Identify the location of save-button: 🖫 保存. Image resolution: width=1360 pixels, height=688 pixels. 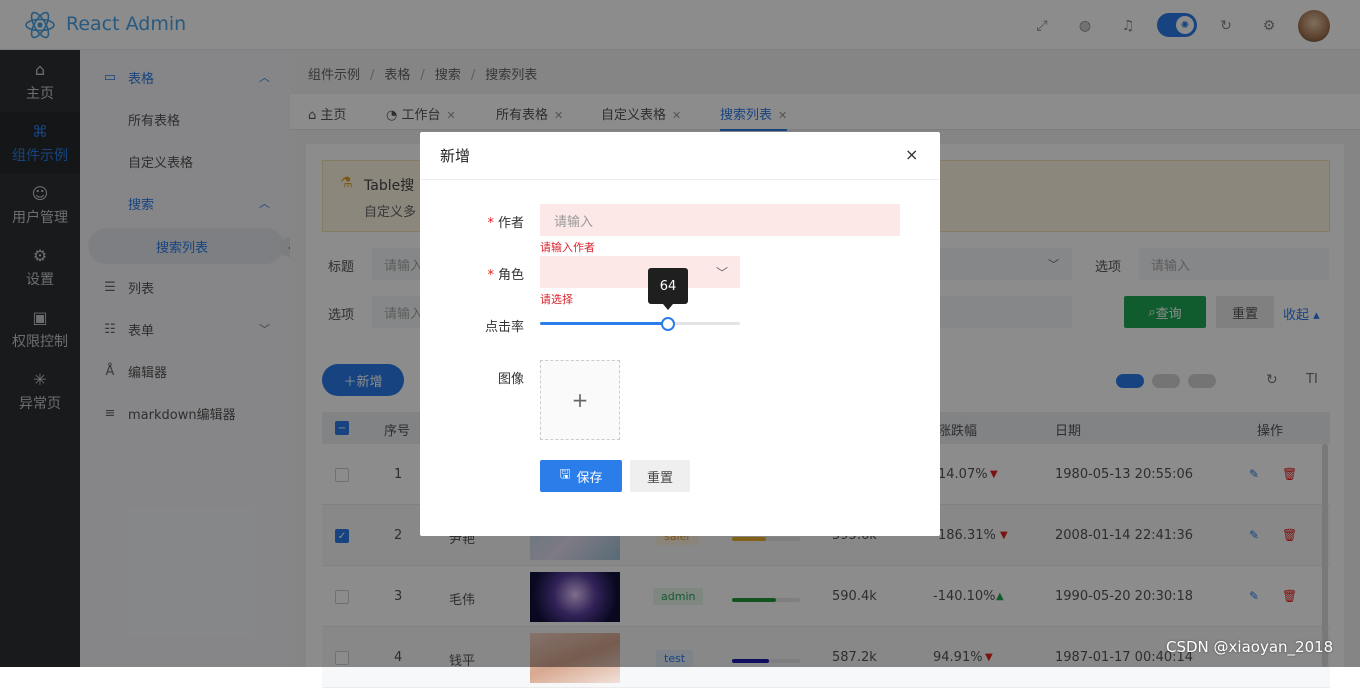
(581, 476).